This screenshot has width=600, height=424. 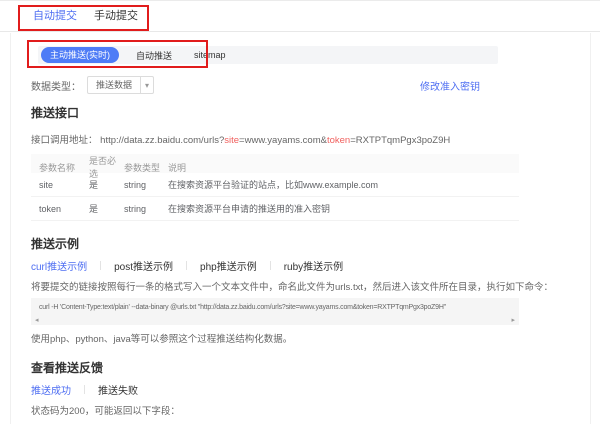 What do you see at coordinates (154, 55) in the screenshot?
I see `subtab-auto-push: 自动推送` at bounding box center [154, 55].